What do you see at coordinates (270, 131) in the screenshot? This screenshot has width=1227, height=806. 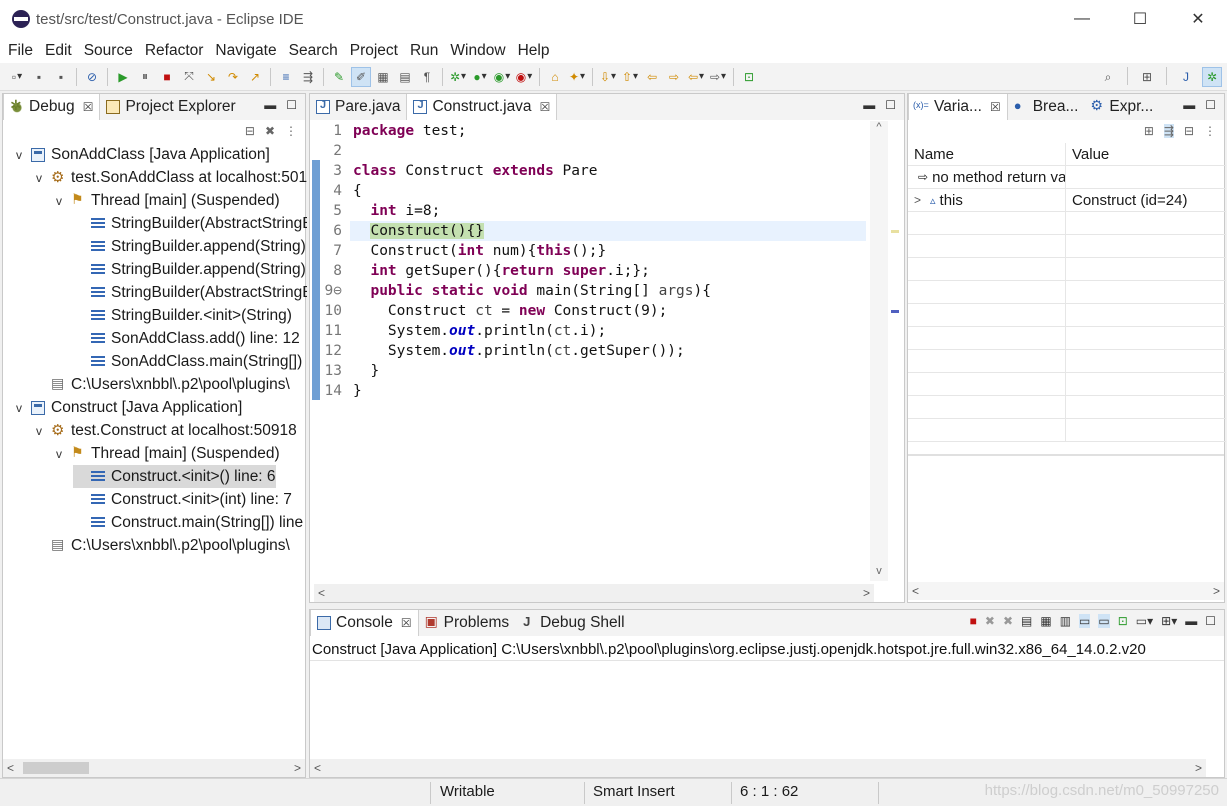 I see `remove-terminated-icon: ✖` at bounding box center [270, 131].